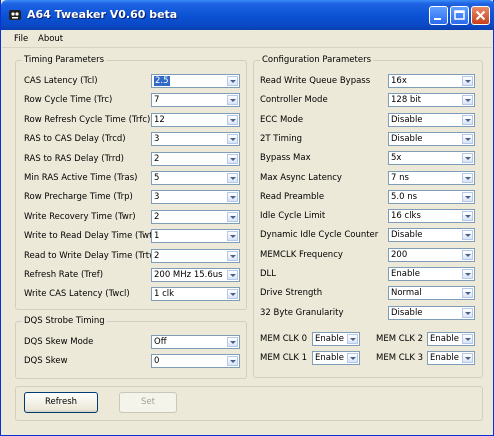  I want to click on mem-clk-2-label: MEM CLK 2, so click(400, 339).